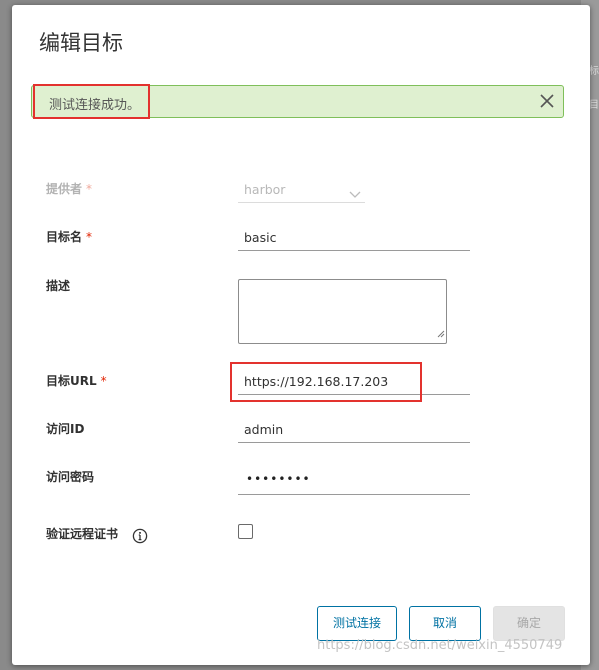  Describe the element at coordinates (354, 482) in the screenshot. I see `access-secret-input: ••••••••` at that location.